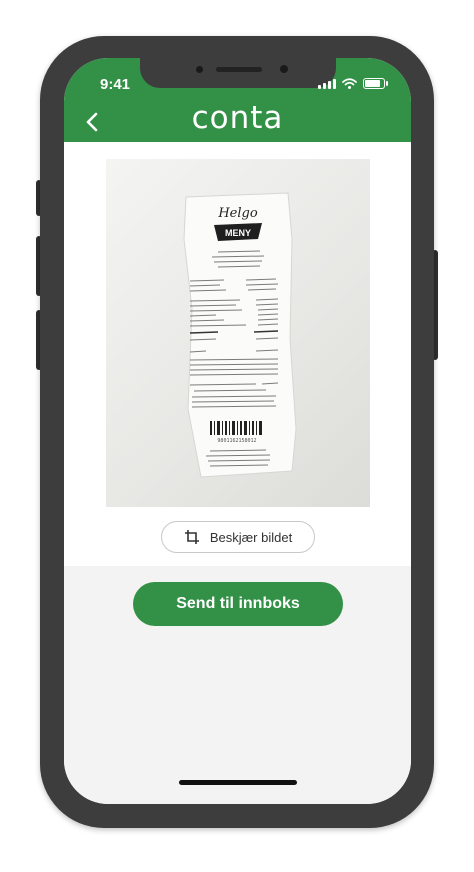 The height and width of the screenshot is (872, 474). I want to click on crop-image-label: Beskjær bildet, so click(251, 537).